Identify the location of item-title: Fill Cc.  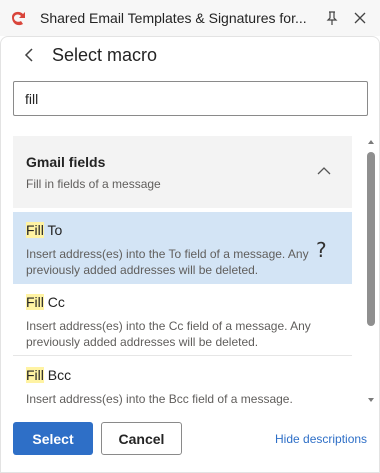
(45, 302).